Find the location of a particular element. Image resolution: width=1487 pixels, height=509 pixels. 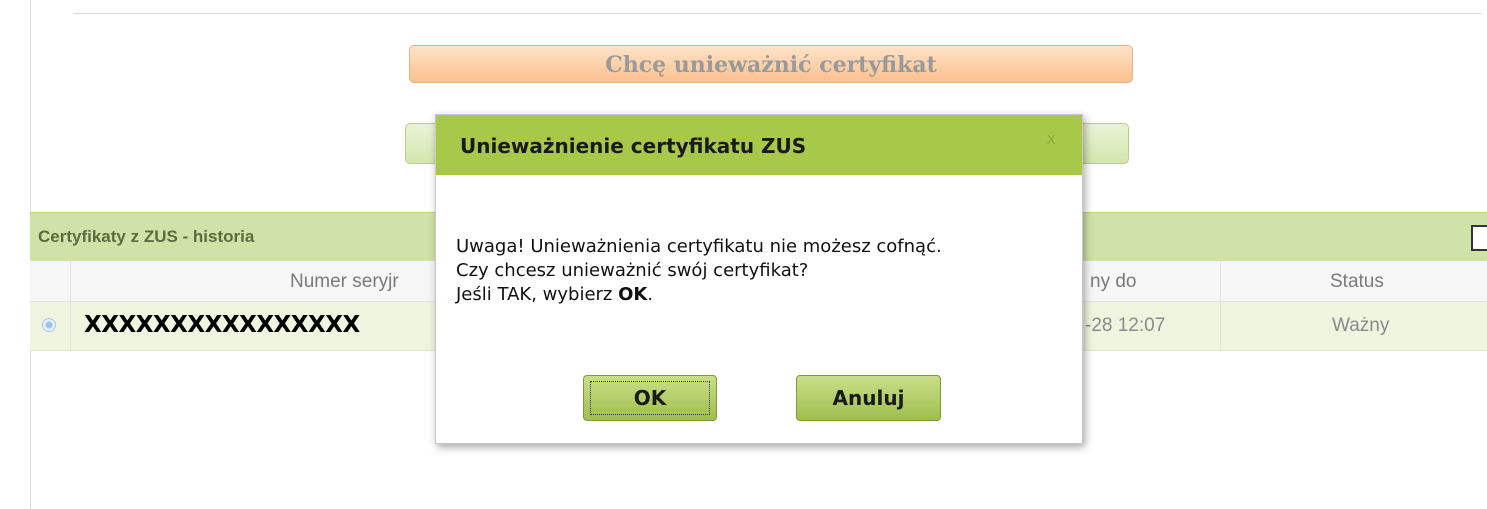

row-select-cell is located at coordinates (50, 326).